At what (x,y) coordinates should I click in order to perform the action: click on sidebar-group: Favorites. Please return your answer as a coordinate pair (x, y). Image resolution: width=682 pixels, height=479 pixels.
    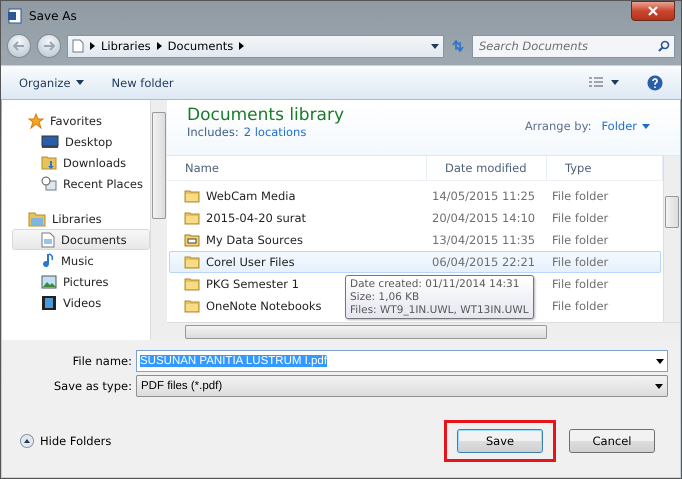
    Looking at the image, I should click on (76, 120).